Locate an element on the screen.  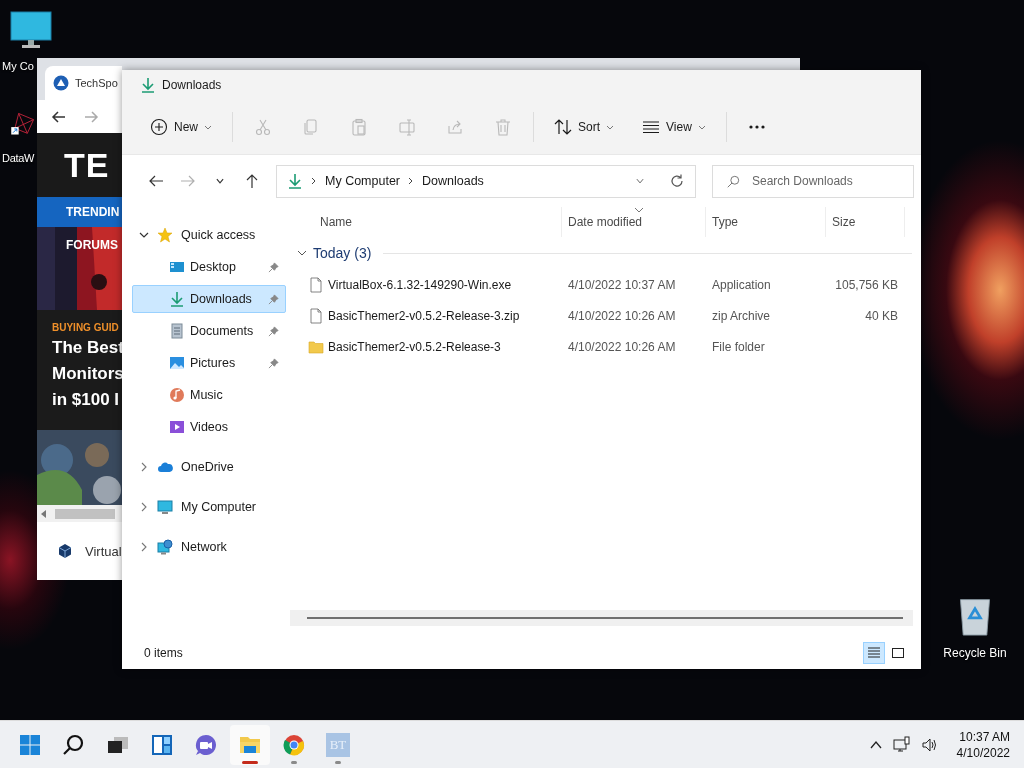
details-icon is located at coordinates (874, 652).